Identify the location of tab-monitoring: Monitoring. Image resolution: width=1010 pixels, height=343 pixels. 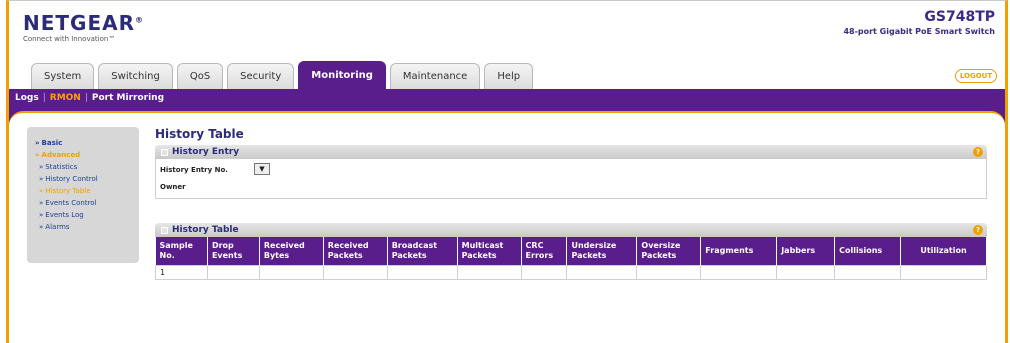
(342, 75).